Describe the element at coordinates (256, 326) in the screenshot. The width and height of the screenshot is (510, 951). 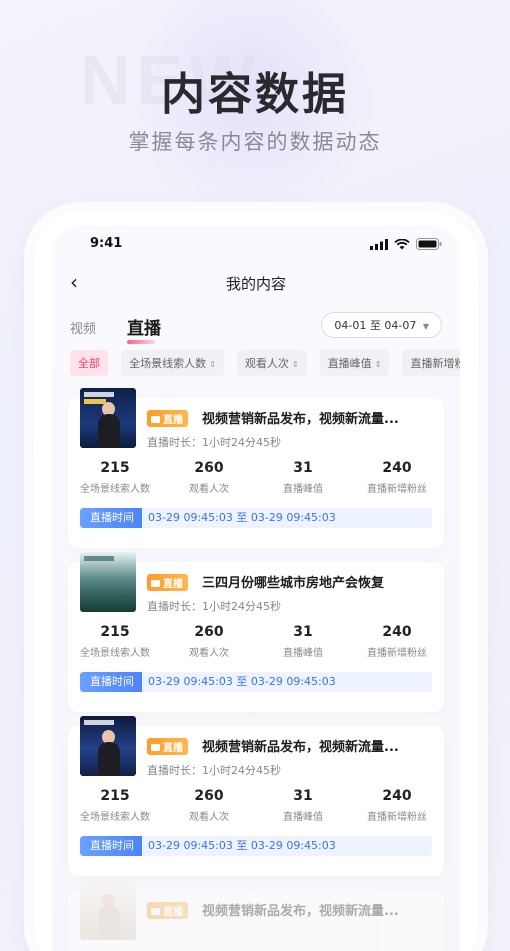
I see `content-tabs: 视频 直播 04-01 至 04-07 ▼` at that location.